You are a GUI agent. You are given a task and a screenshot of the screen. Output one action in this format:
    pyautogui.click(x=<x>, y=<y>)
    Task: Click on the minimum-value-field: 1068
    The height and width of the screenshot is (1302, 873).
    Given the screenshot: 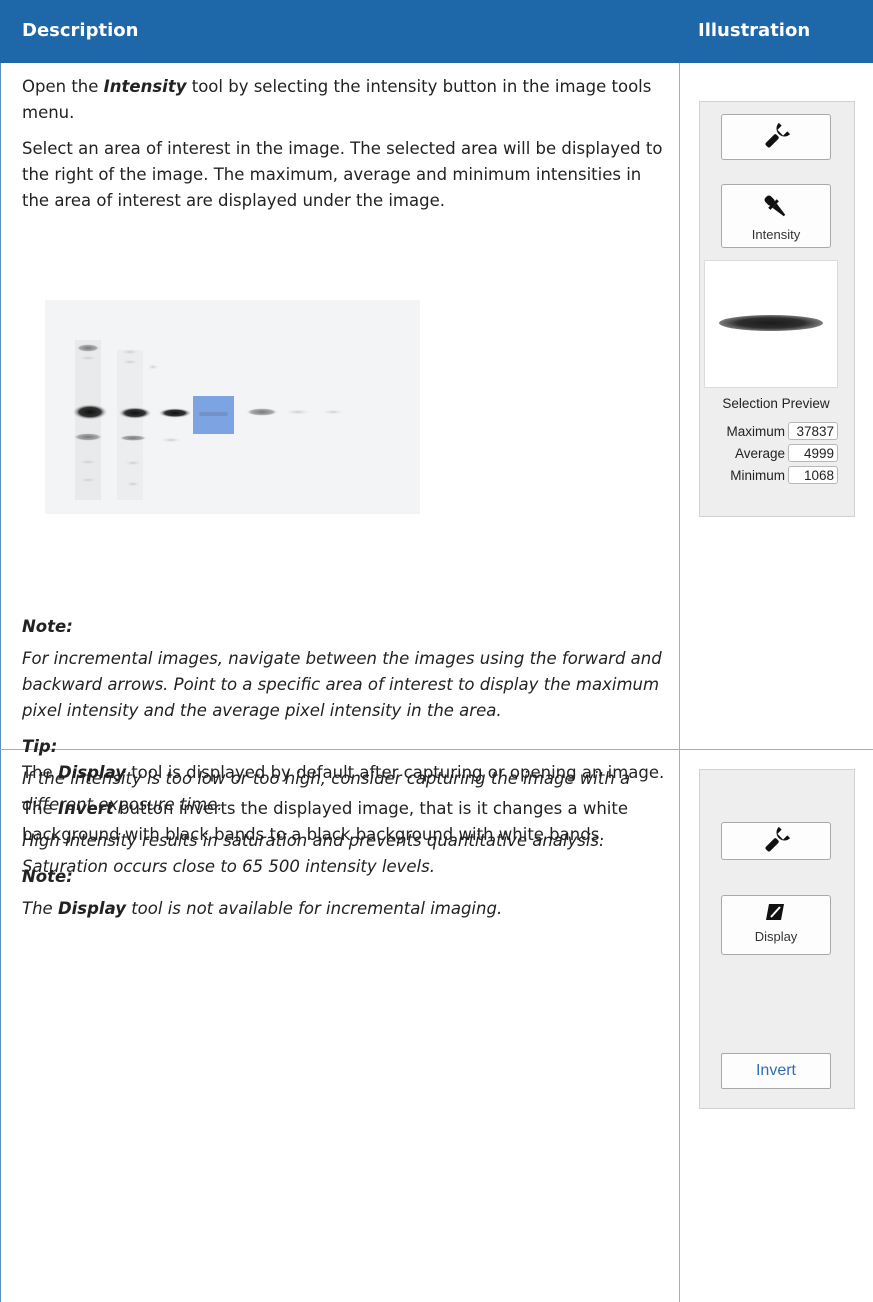 What is the action you would take?
    pyautogui.click(x=813, y=475)
    